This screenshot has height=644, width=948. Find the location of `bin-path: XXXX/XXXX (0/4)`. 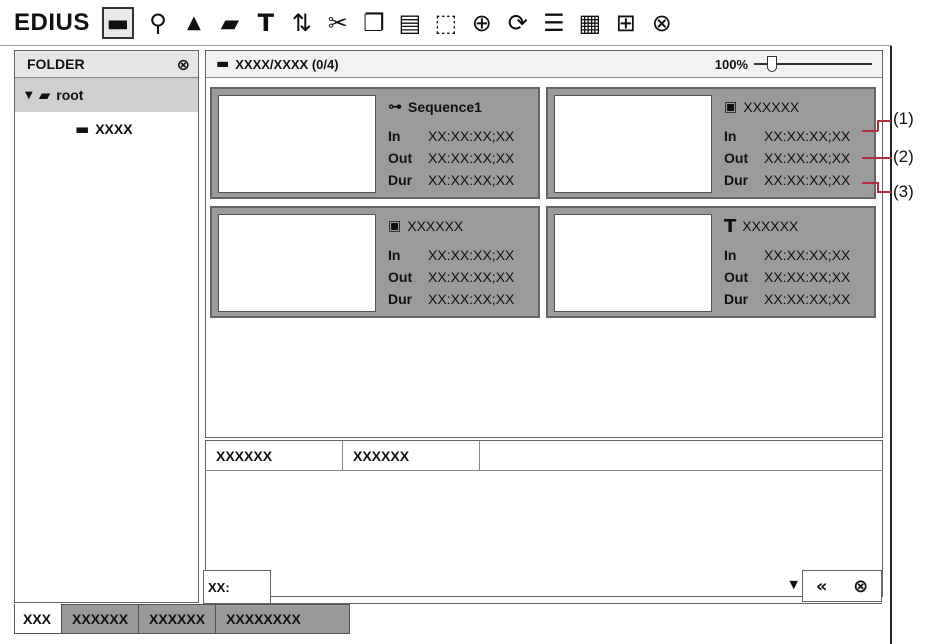

bin-path: XXXX/XXXX (0/4) is located at coordinates (287, 64).